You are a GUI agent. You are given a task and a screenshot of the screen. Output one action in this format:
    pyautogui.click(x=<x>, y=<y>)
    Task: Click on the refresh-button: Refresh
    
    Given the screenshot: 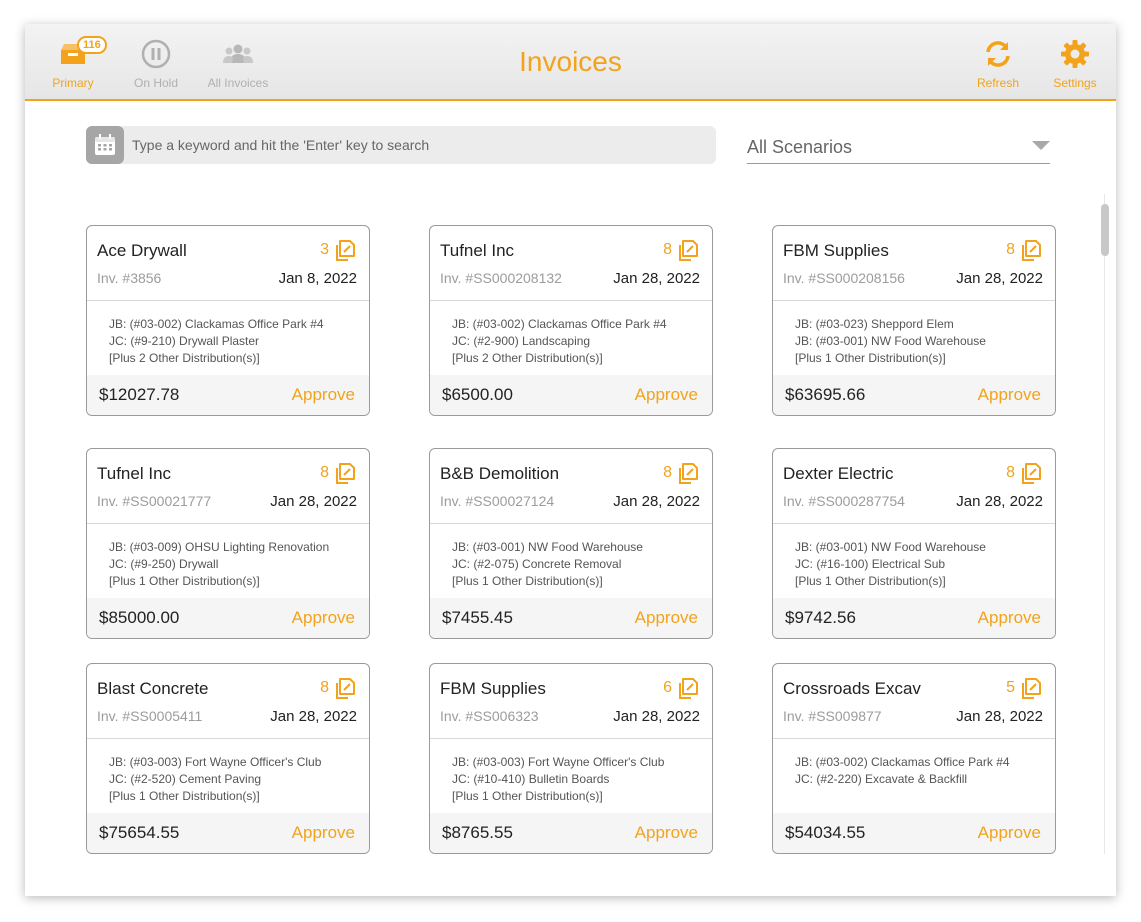 What is the action you would take?
    pyautogui.click(x=998, y=64)
    